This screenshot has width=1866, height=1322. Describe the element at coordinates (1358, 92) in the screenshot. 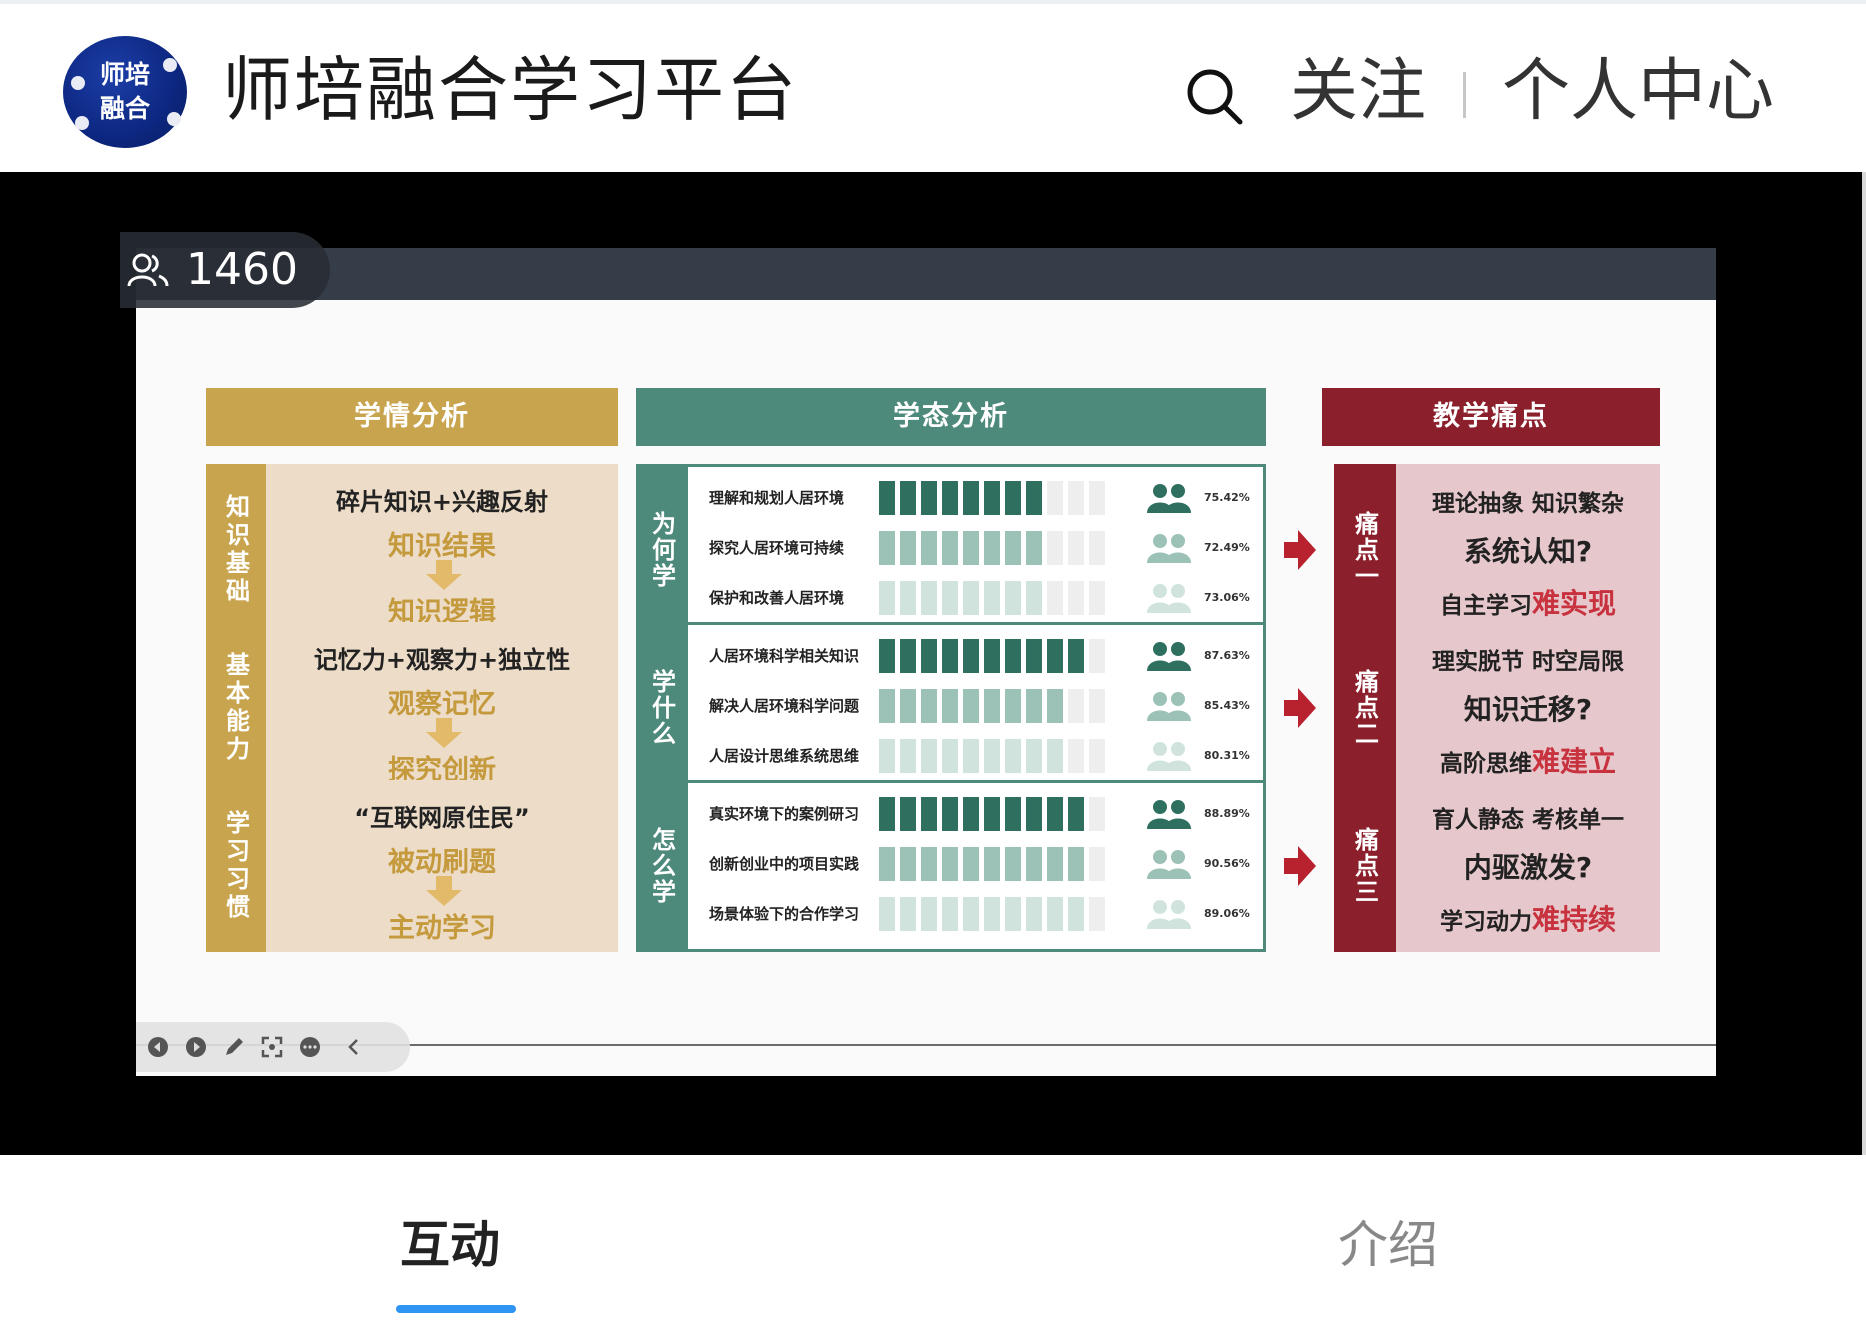

I see `follow-link: 关注` at that location.